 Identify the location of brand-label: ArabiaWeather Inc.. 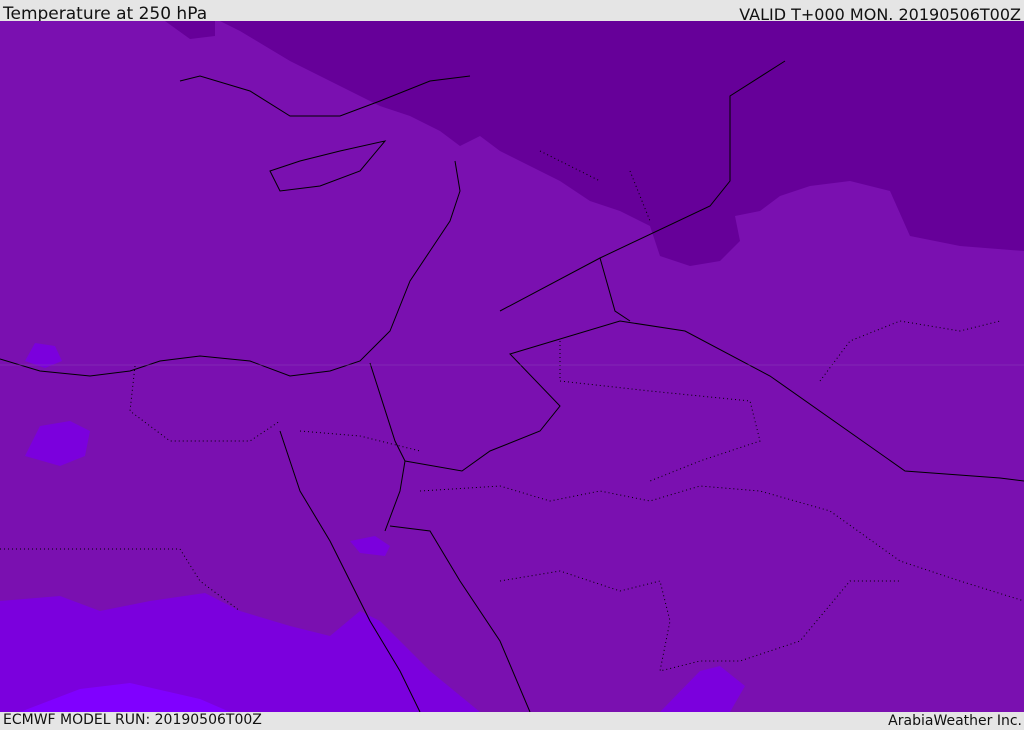
(955, 721).